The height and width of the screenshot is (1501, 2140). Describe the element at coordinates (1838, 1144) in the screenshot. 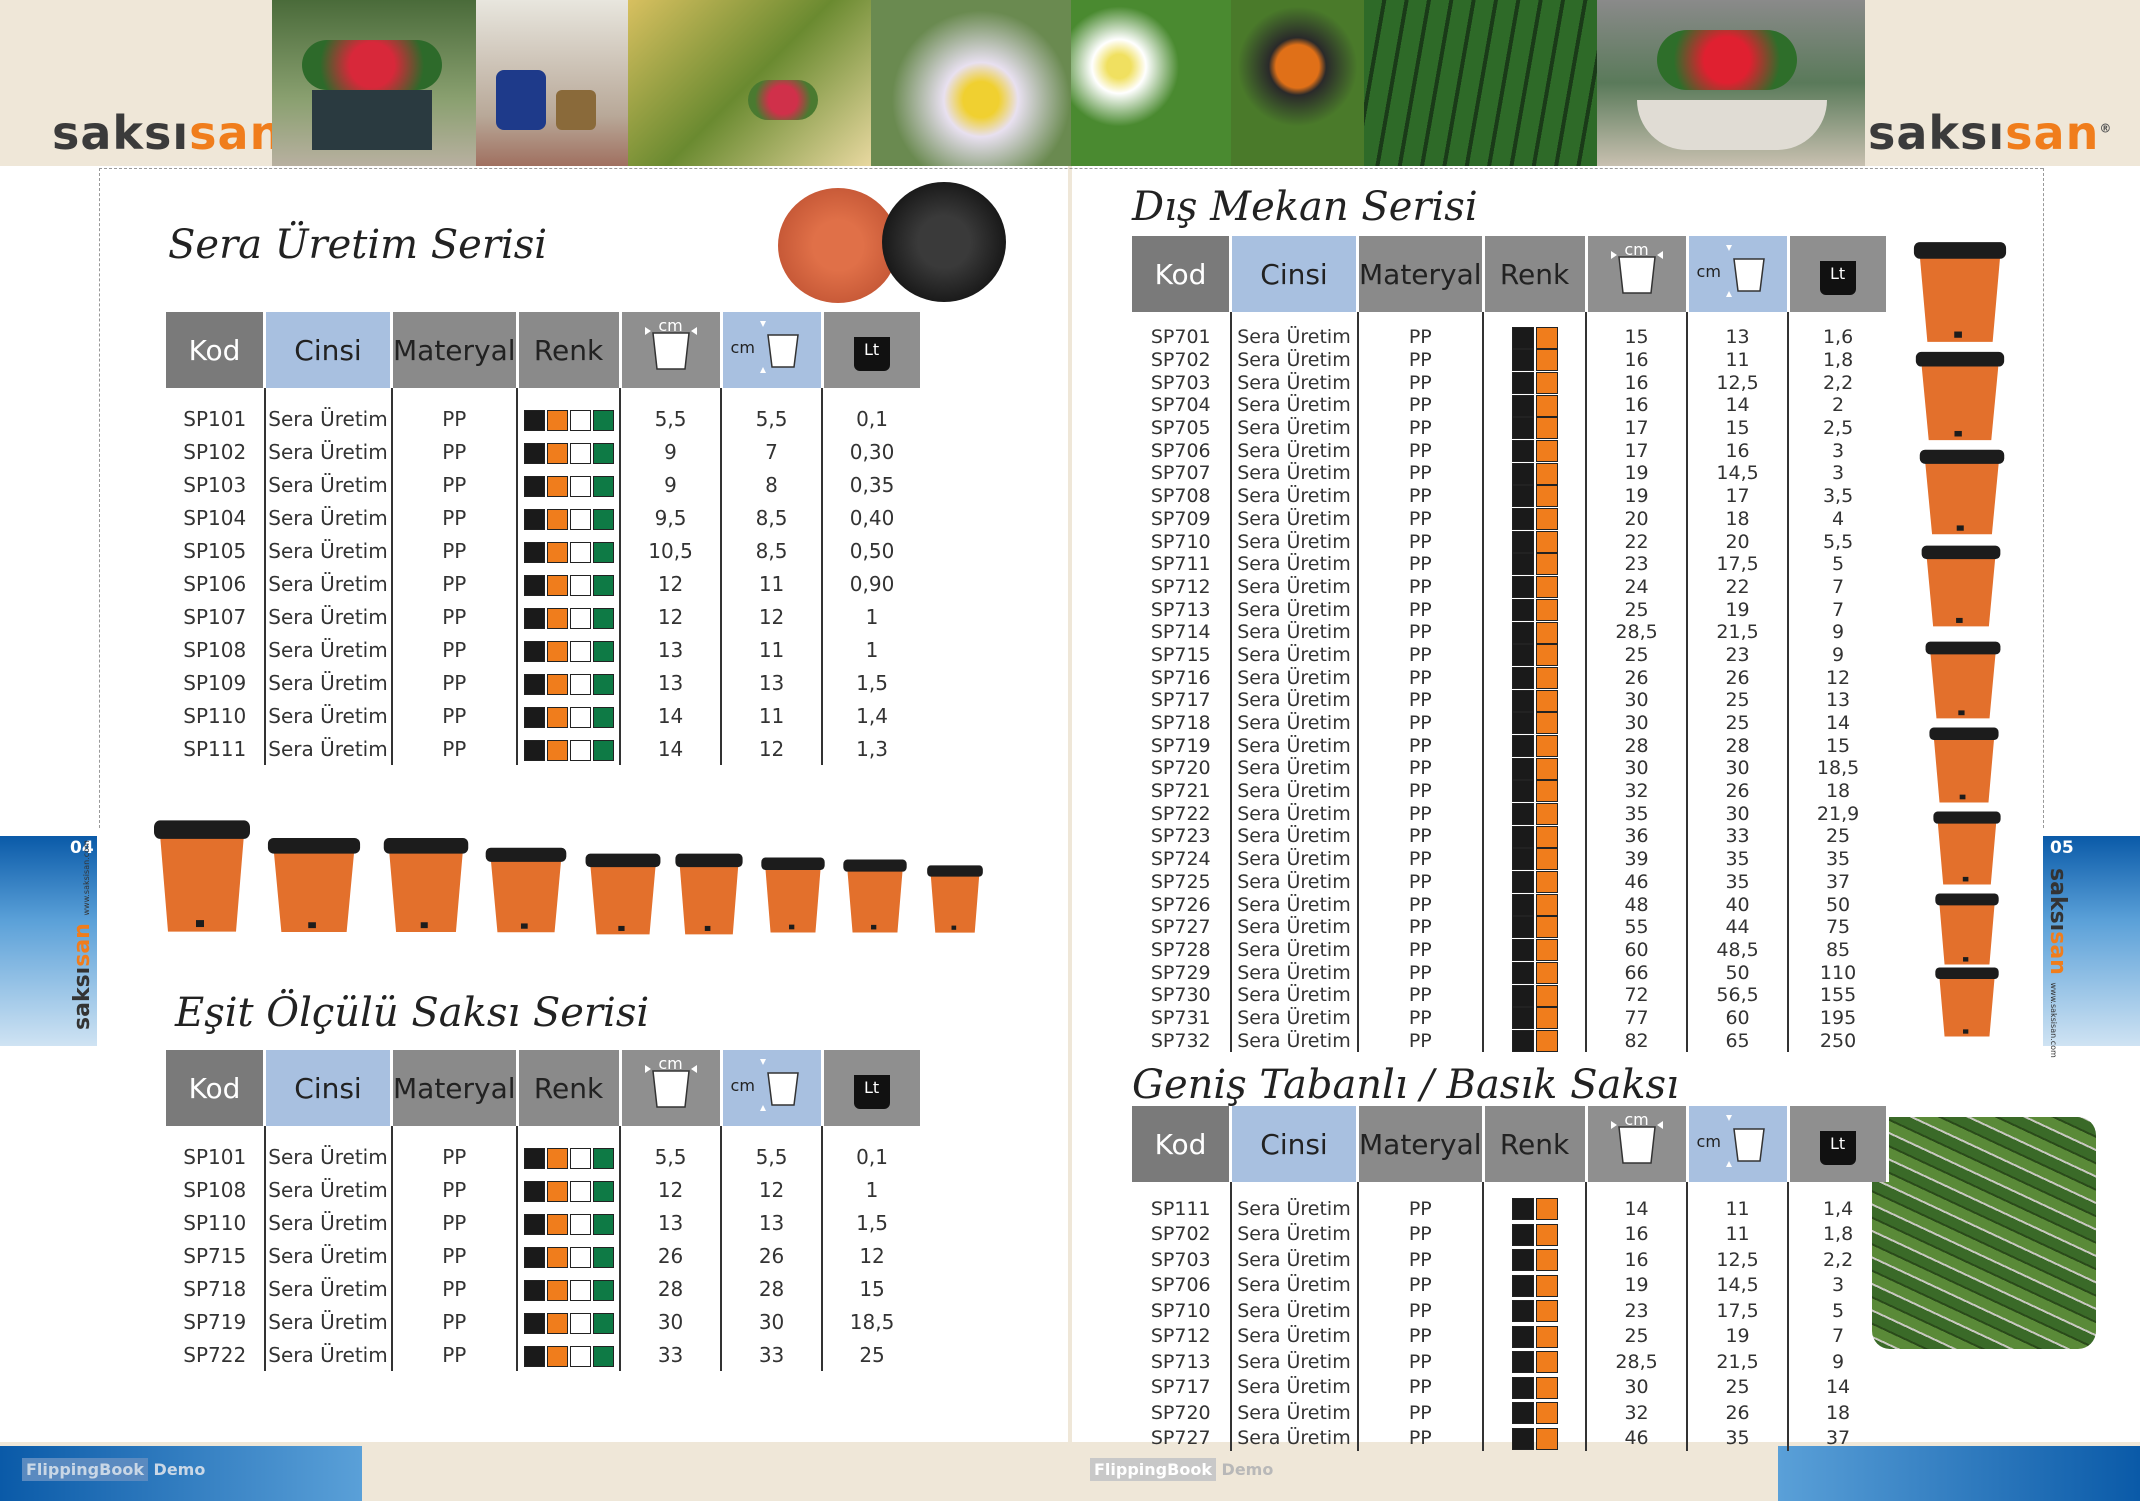

I see `volume-lt-icon: Lt` at that location.